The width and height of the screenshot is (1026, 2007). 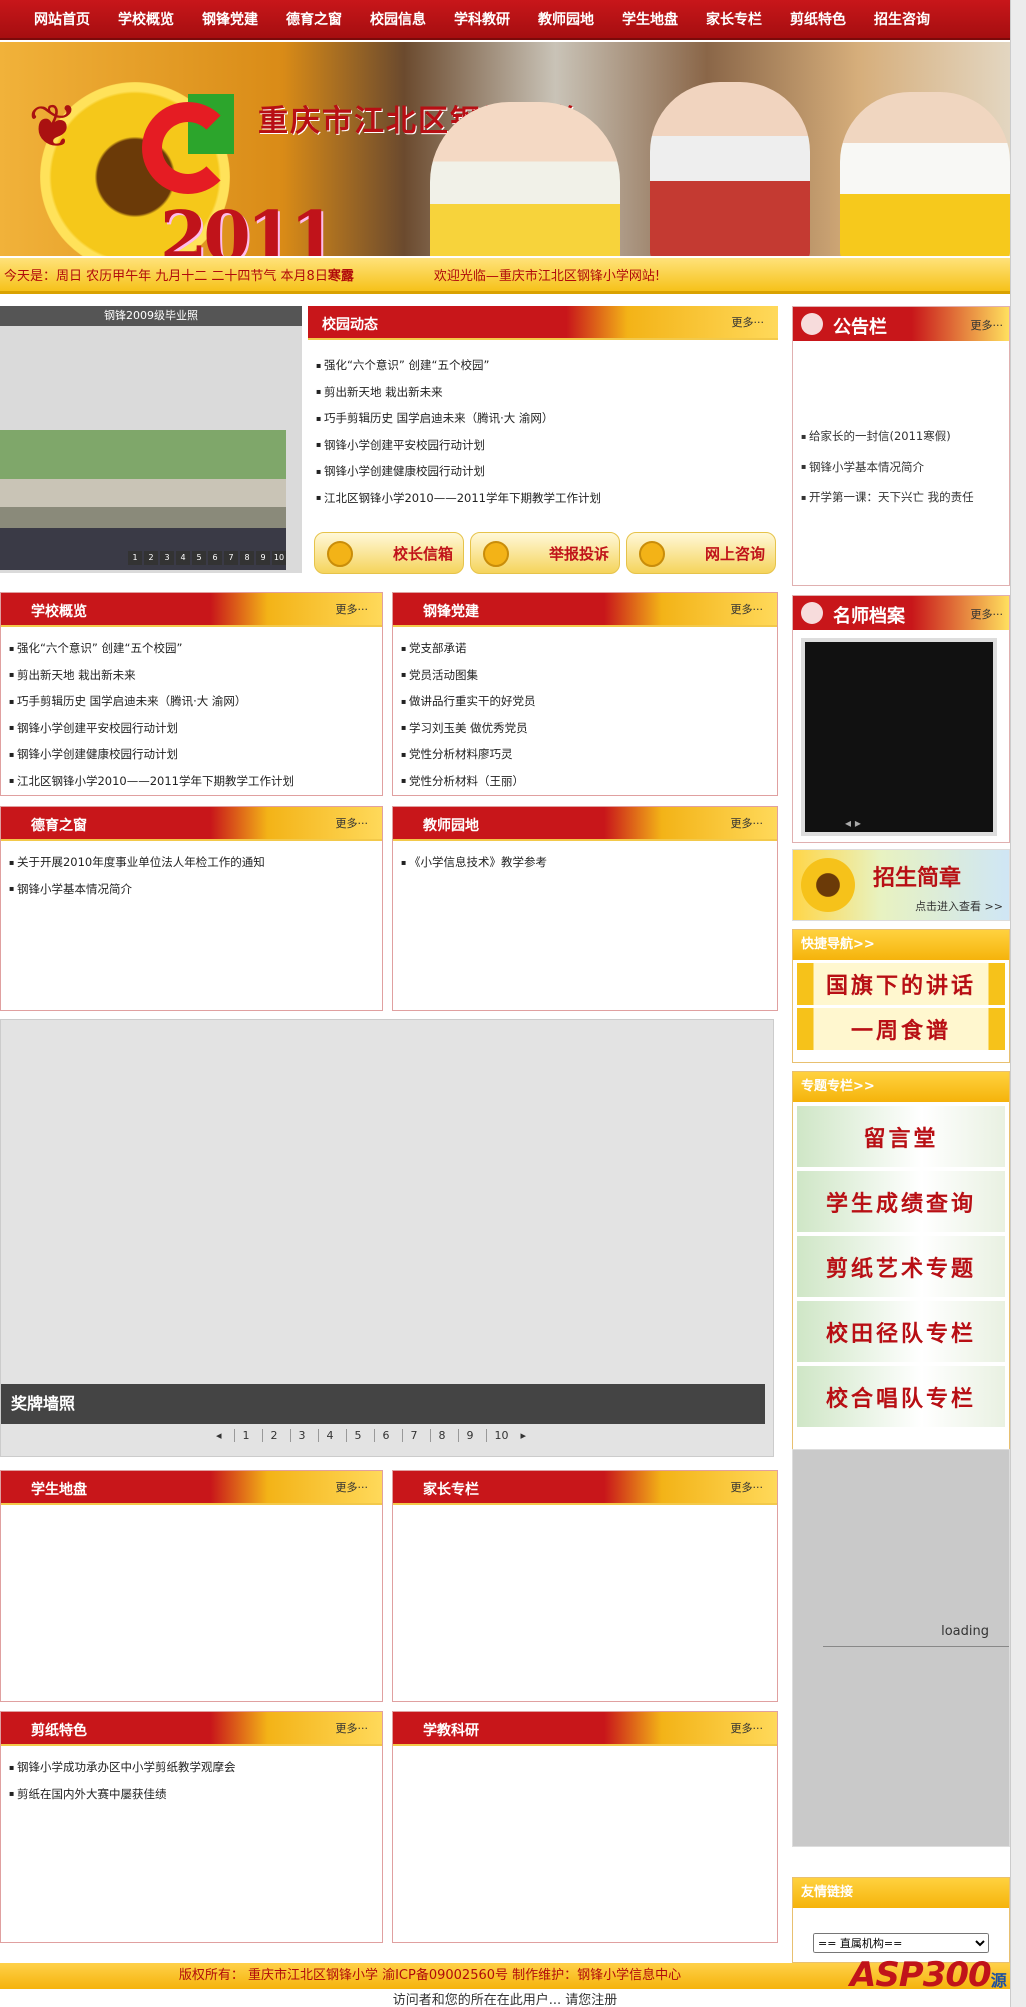 I want to click on teacher-film-viewer, so click(x=899, y=737).